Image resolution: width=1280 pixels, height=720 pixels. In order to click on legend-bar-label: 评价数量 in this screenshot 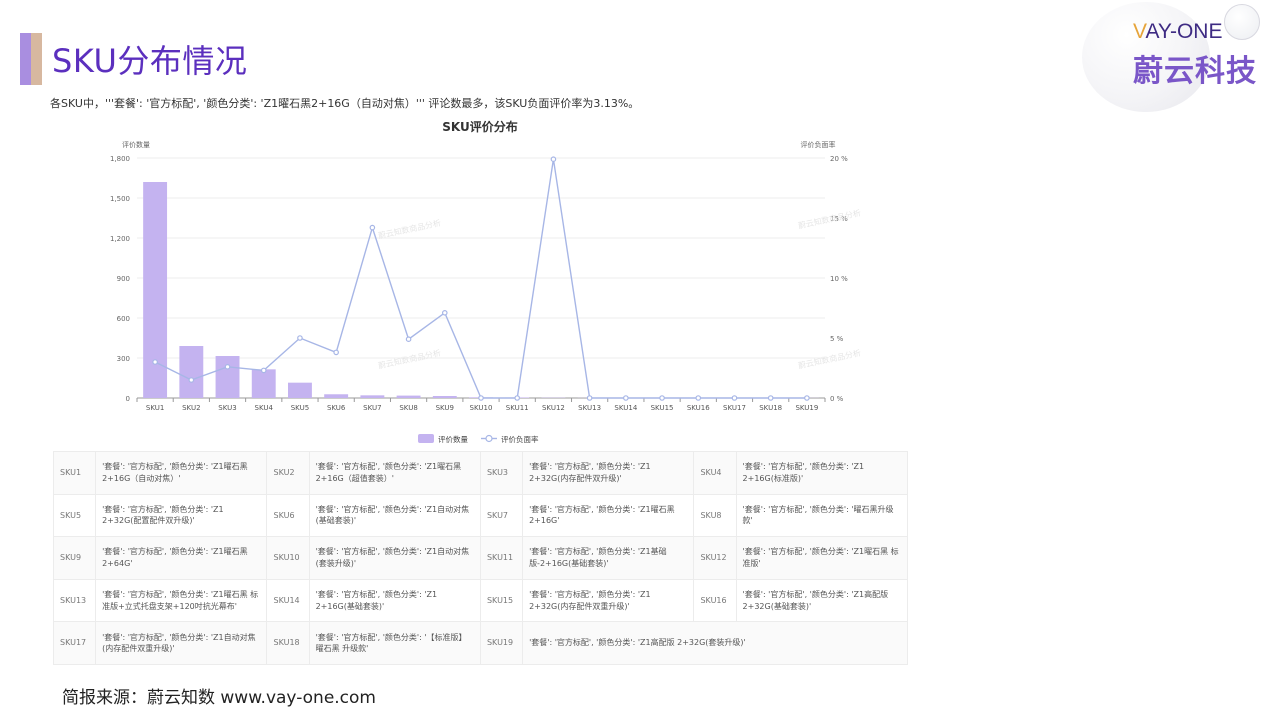, I will do `click(453, 439)`.